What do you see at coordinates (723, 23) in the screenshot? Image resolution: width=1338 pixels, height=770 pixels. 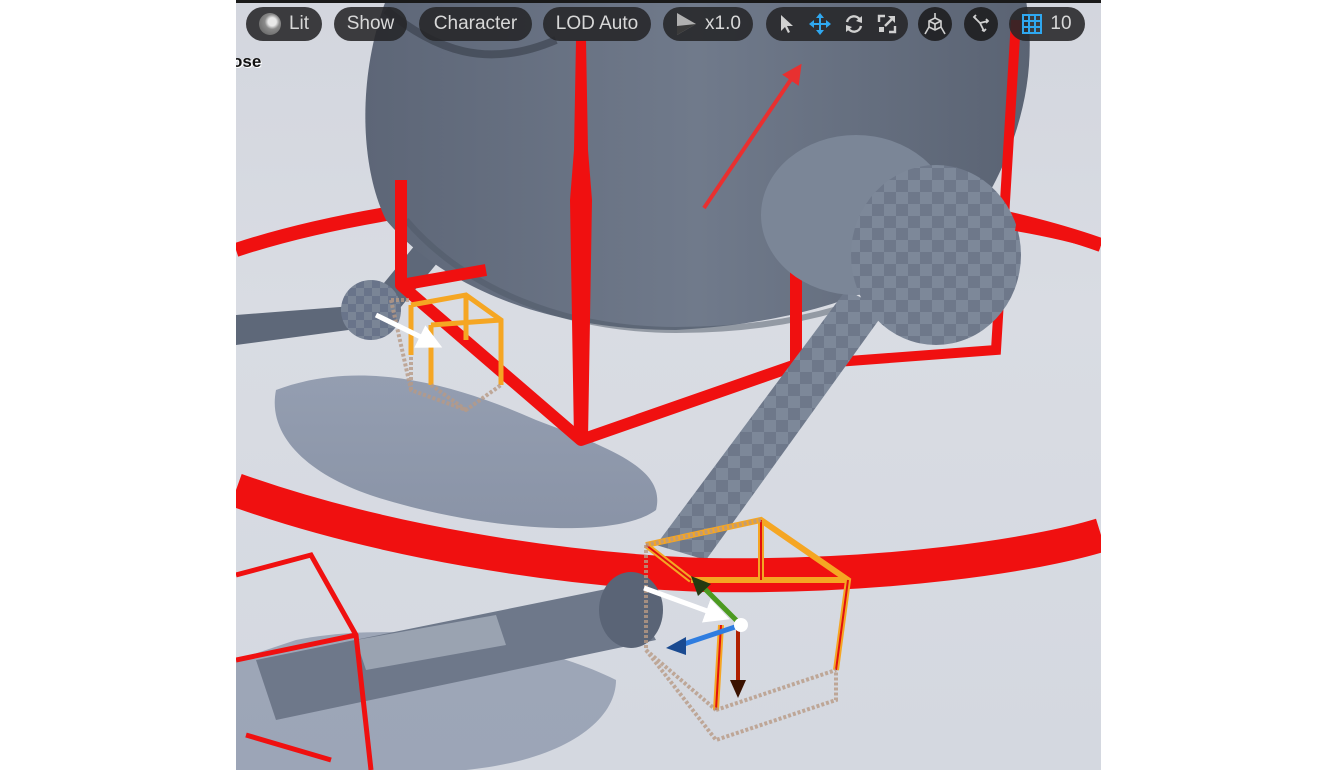 I see `playback-speed-label: x1.0` at bounding box center [723, 23].